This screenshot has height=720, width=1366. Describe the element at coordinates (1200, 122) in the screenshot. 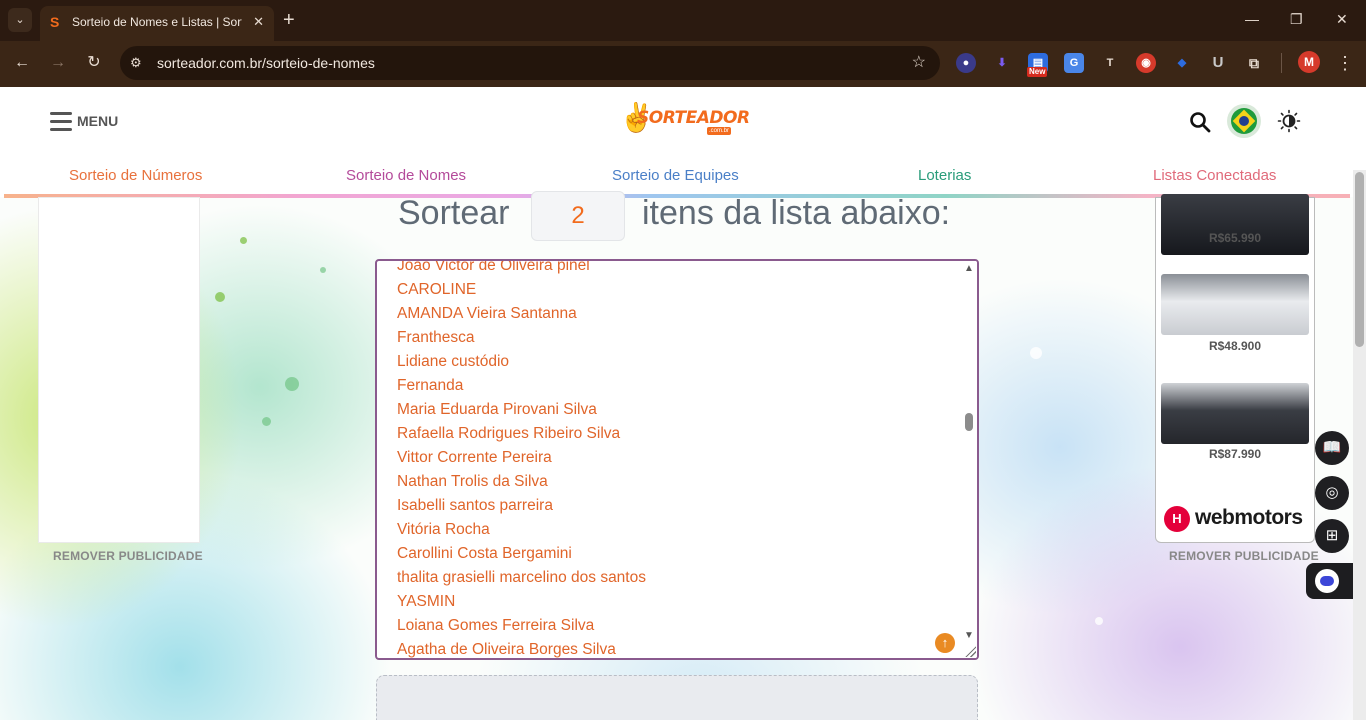

I see `search-icon` at that location.